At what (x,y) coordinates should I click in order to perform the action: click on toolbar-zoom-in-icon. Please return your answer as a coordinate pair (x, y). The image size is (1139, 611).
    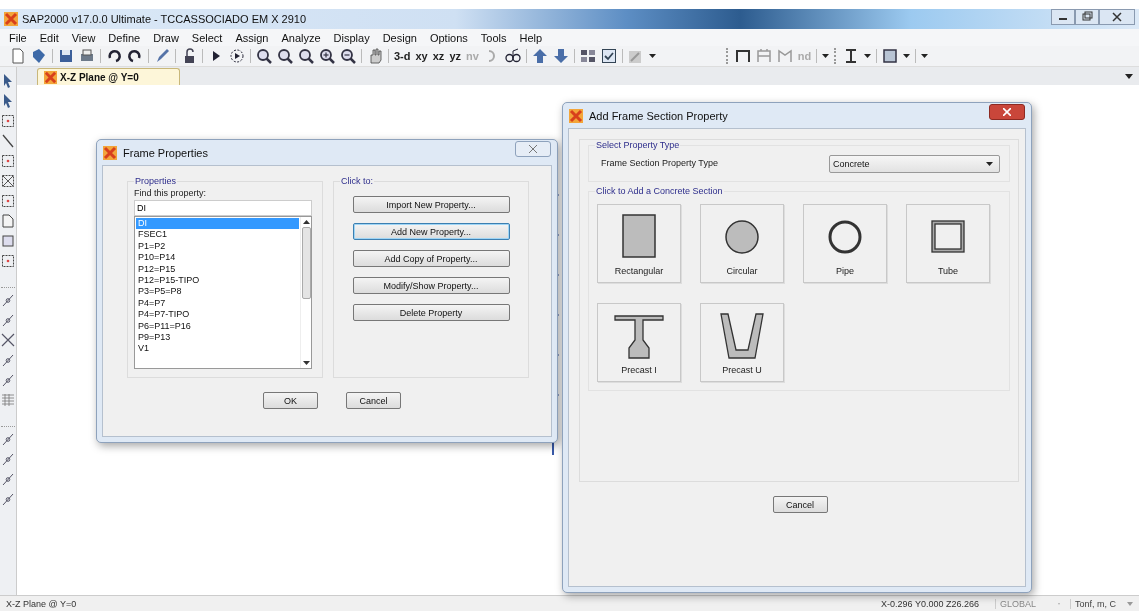
    Looking at the image, I should click on (327, 56).